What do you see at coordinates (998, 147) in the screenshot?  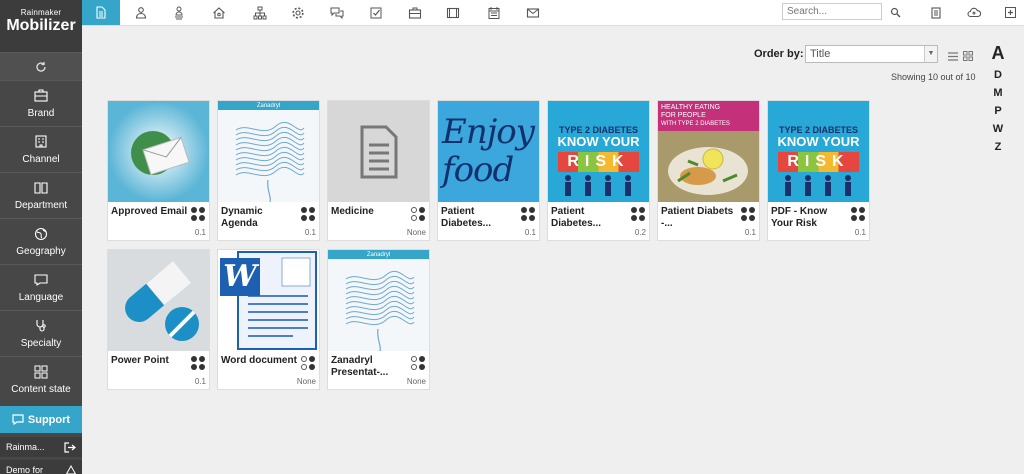 I see `alpha-letter: Z` at bounding box center [998, 147].